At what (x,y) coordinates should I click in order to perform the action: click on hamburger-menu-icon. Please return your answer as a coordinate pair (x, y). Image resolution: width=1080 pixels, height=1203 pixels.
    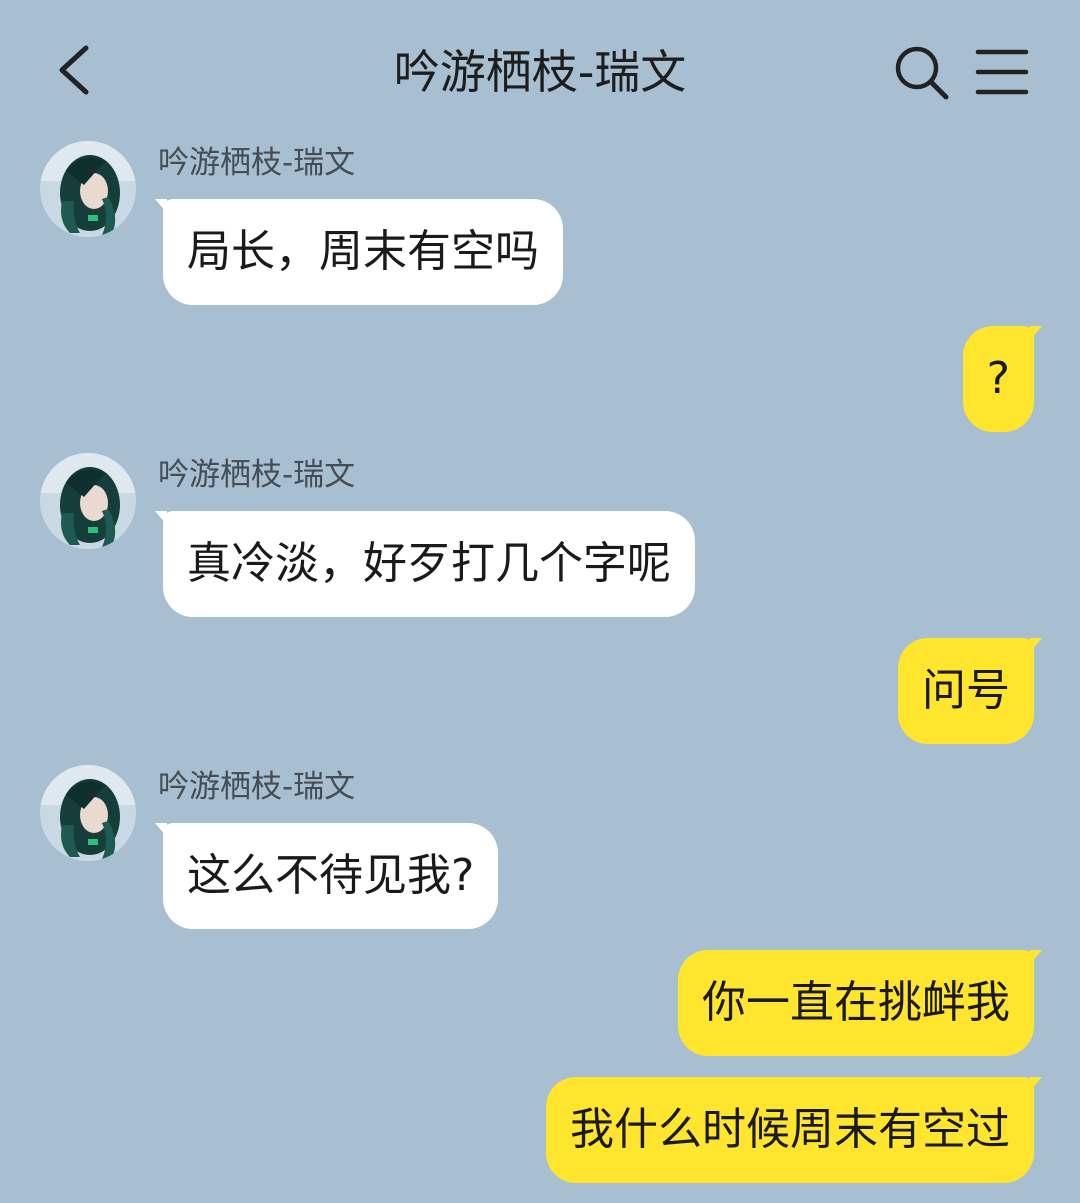
    Looking at the image, I should click on (1002, 72).